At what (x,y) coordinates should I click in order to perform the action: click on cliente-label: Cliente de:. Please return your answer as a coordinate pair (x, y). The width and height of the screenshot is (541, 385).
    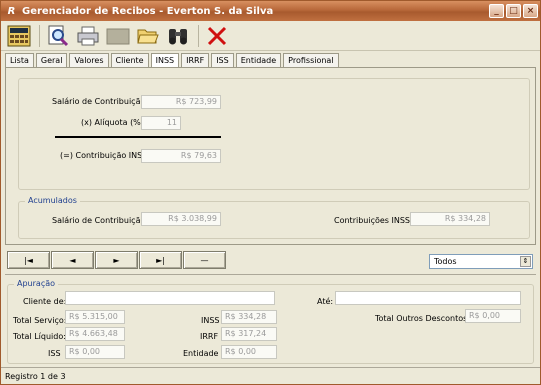
    Looking at the image, I should click on (45, 301).